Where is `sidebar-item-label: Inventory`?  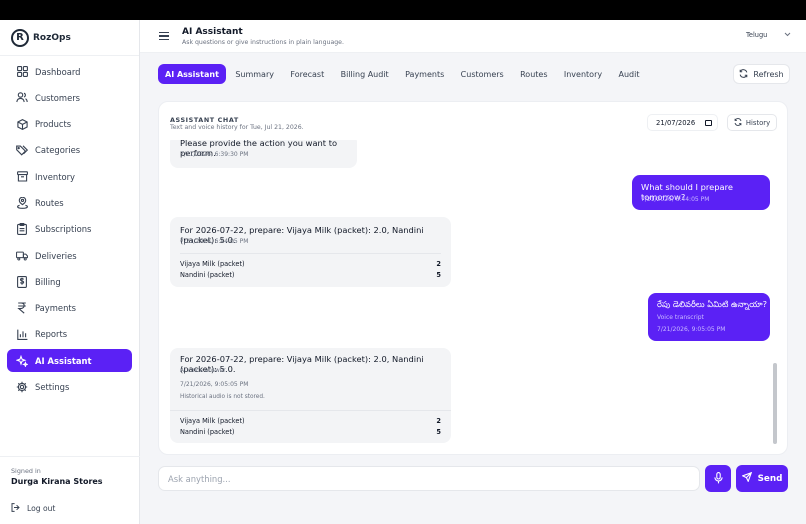 sidebar-item-label: Inventory is located at coordinates (55, 176).